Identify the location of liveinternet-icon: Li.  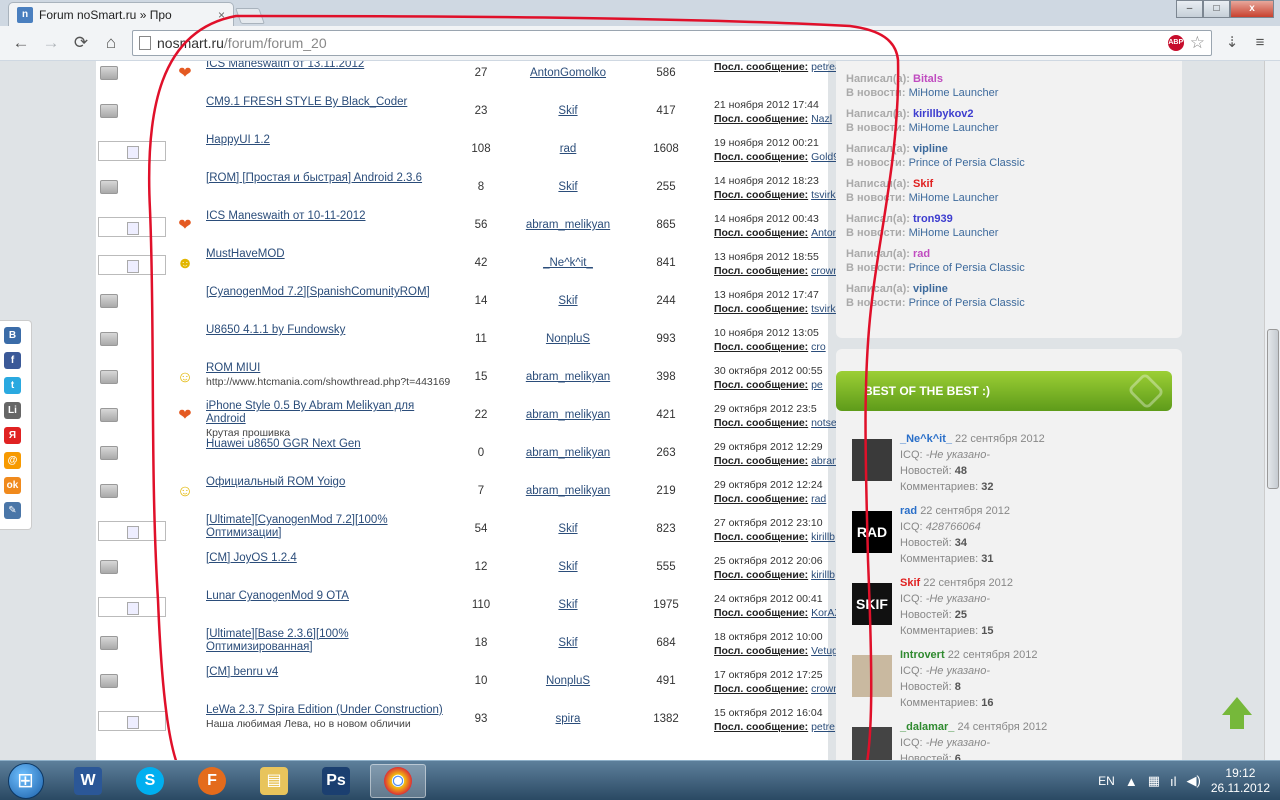
(12, 410).